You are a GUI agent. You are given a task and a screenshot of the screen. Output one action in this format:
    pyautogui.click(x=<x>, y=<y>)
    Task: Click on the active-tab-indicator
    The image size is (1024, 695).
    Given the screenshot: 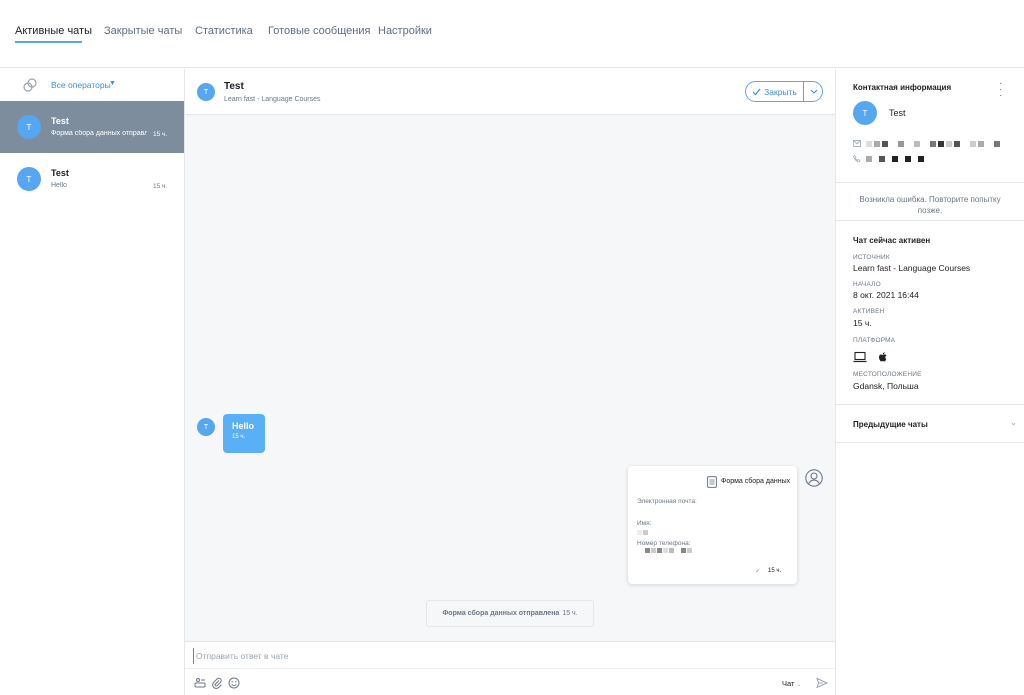 What is the action you would take?
    pyautogui.click(x=48, y=42)
    